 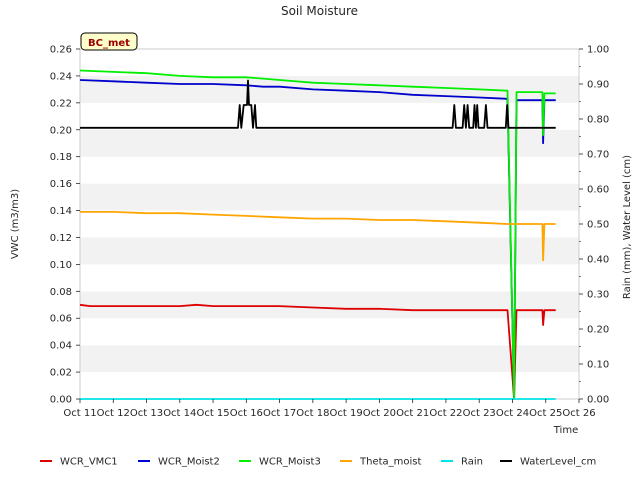 I want to click on y-tick-label-left: 0.26, so click(x=61, y=50).